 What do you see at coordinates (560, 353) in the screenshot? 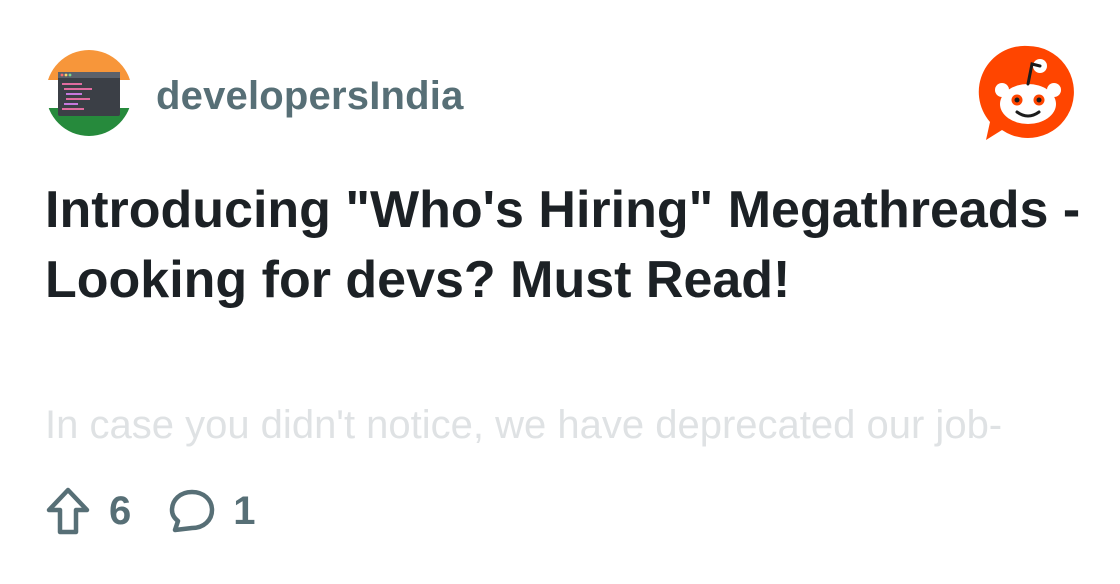
I see `title-fade-overlay` at bounding box center [560, 353].